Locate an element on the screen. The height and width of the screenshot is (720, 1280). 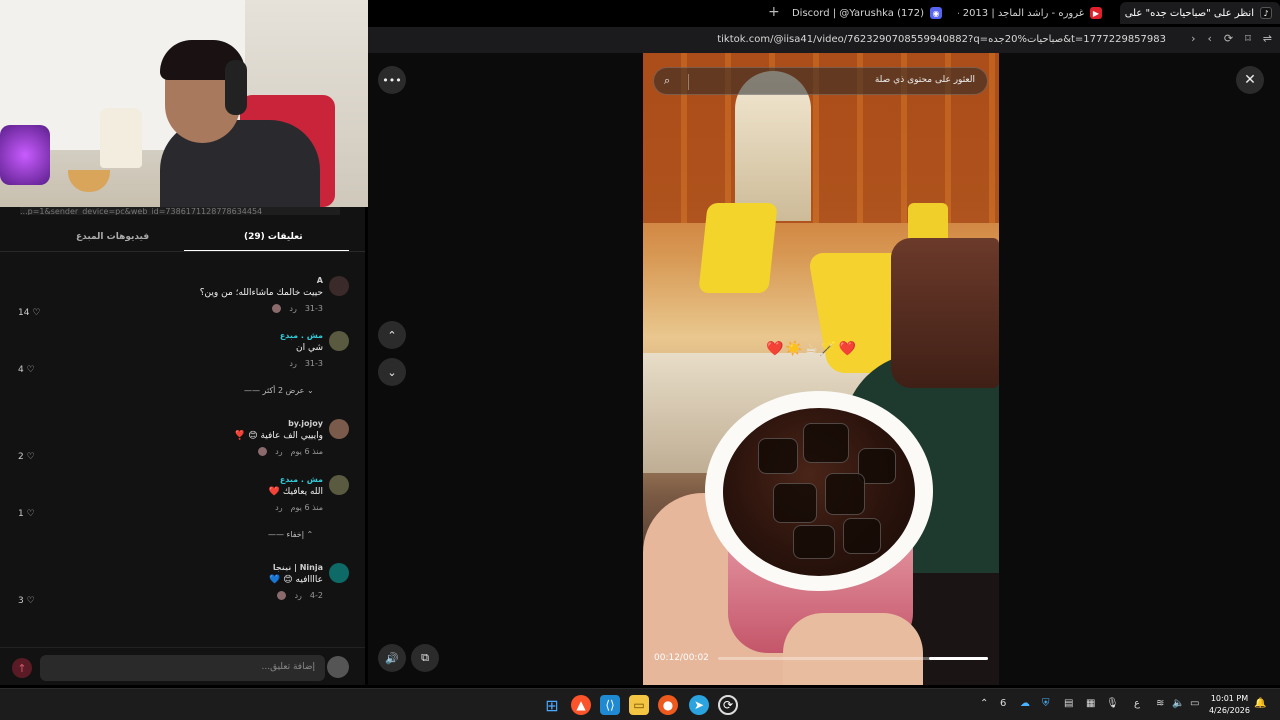
close-icon: ✕ is located at coordinates (1250, 80).